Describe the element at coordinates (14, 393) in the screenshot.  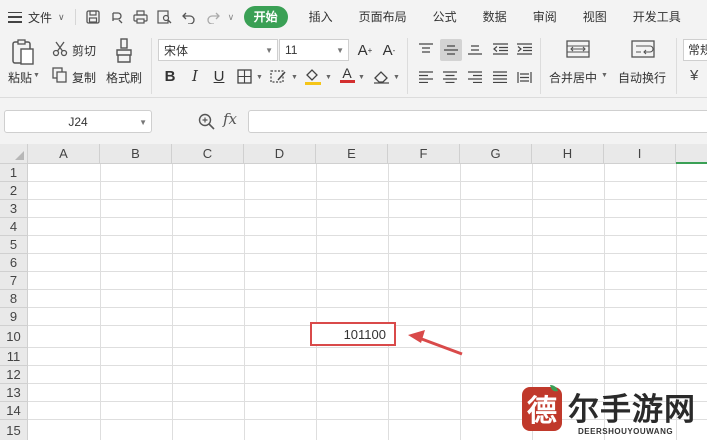
I see `row-header: 13` at that location.